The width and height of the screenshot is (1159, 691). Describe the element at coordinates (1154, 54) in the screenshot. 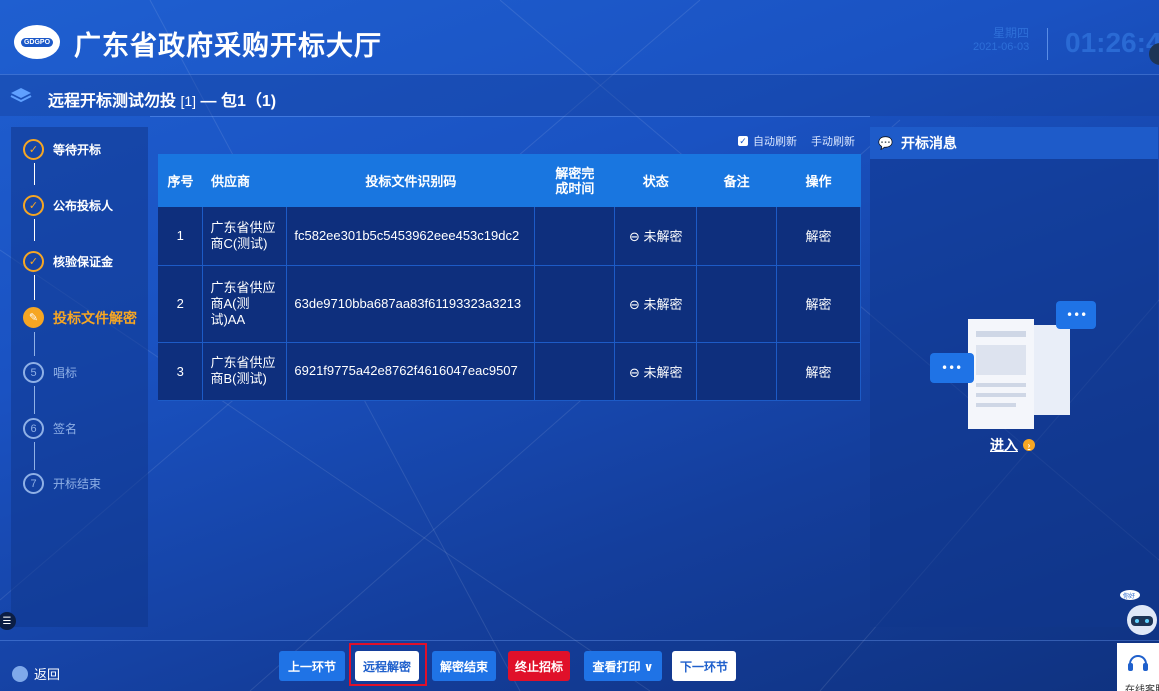

I see `collapse-button` at that location.